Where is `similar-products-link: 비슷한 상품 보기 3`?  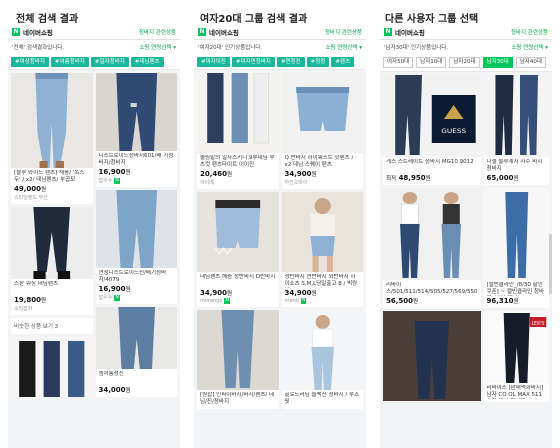 similar-products-link: 비슷한 상품 보기 3 is located at coordinates (52, 326).